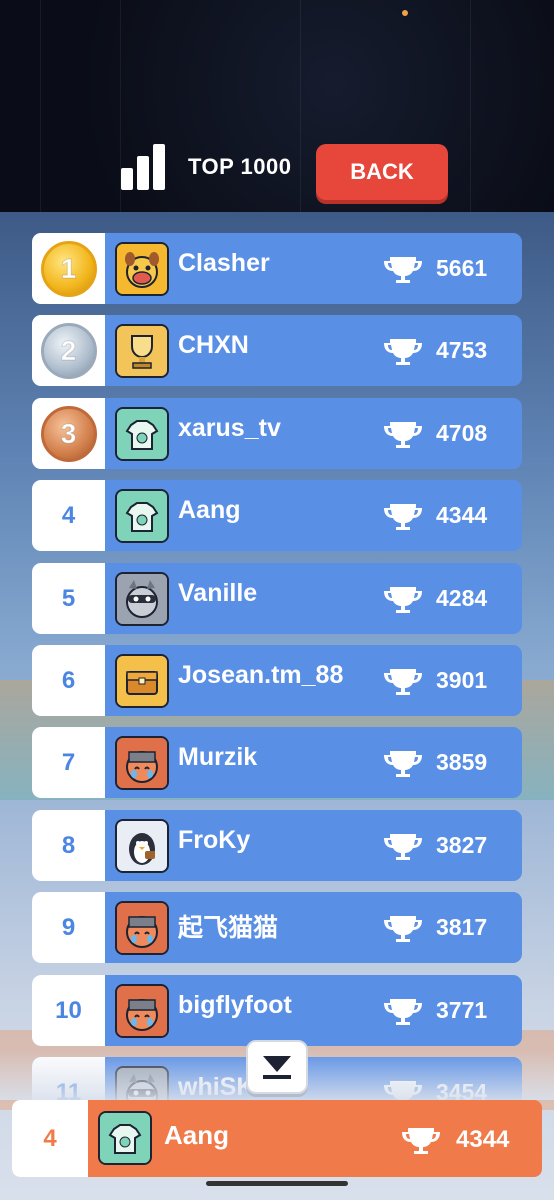 This screenshot has width=554, height=1200. Describe the element at coordinates (50, 1138) in the screenshot. I see `self-rank: 4` at that location.